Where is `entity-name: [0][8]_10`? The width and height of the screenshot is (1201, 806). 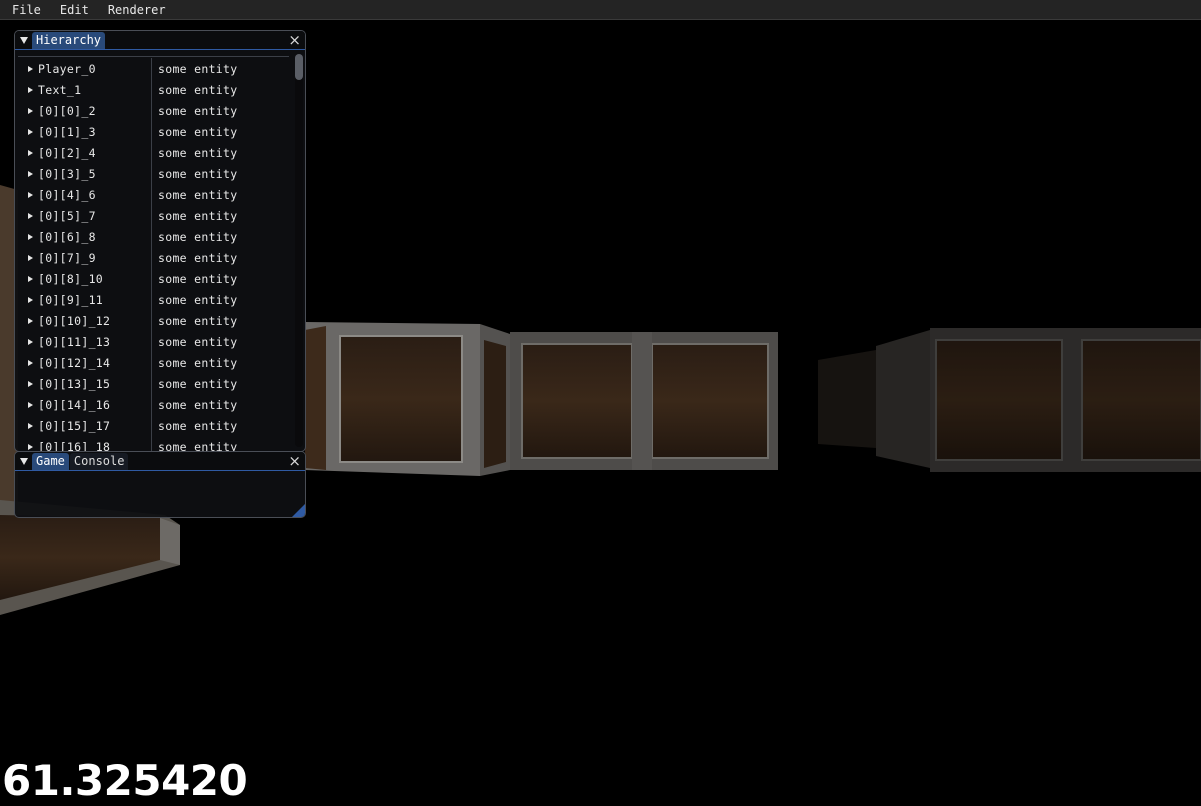 entity-name: [0][8]_10 is located at coordinates (71, 278).